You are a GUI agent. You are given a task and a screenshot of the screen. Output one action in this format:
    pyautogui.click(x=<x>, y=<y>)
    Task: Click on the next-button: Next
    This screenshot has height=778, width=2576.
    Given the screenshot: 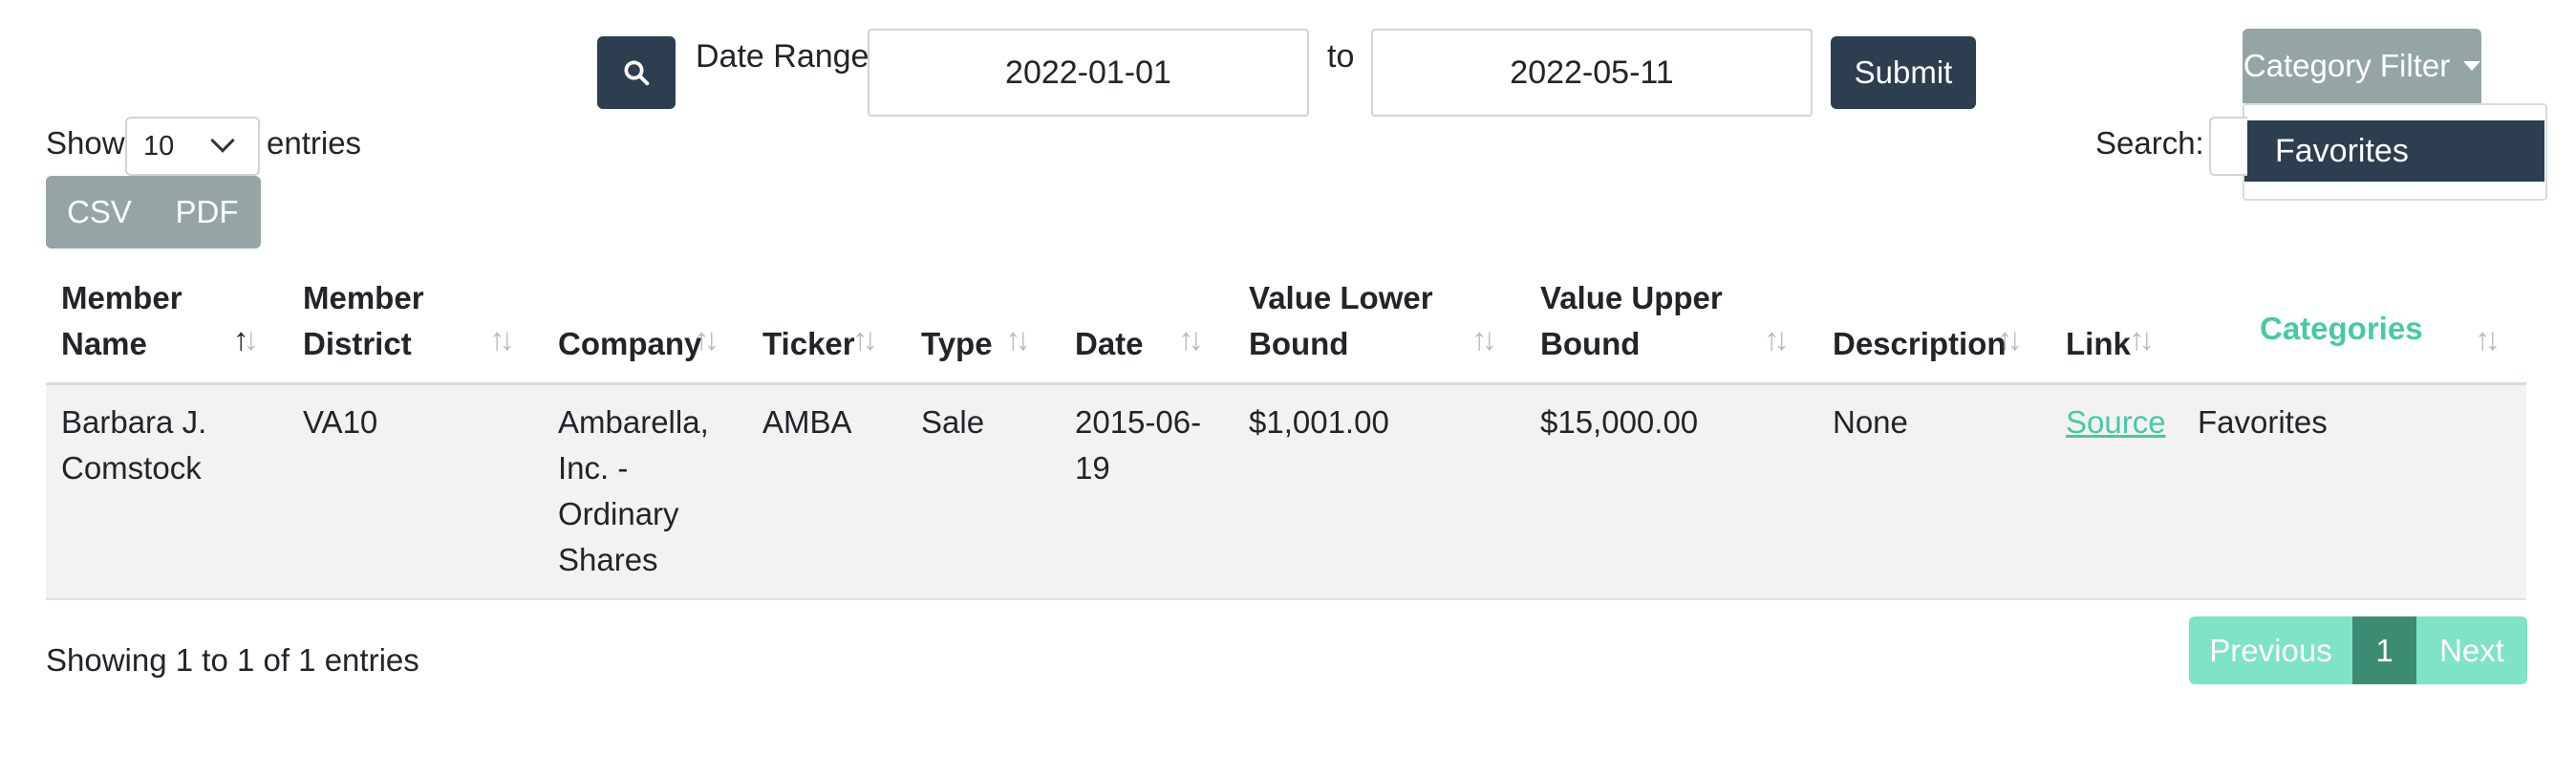 What is the action you would take?
    pyautogui.click(x=2471, y=650)
    